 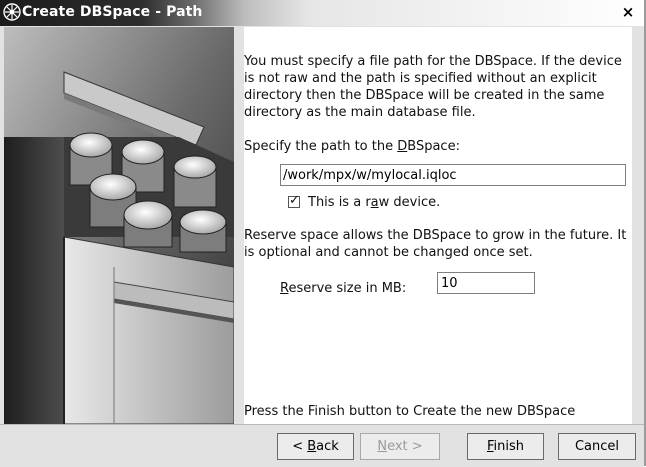 I want to click on raw-device-checkbox: ✓, so click(x=294, y=200).